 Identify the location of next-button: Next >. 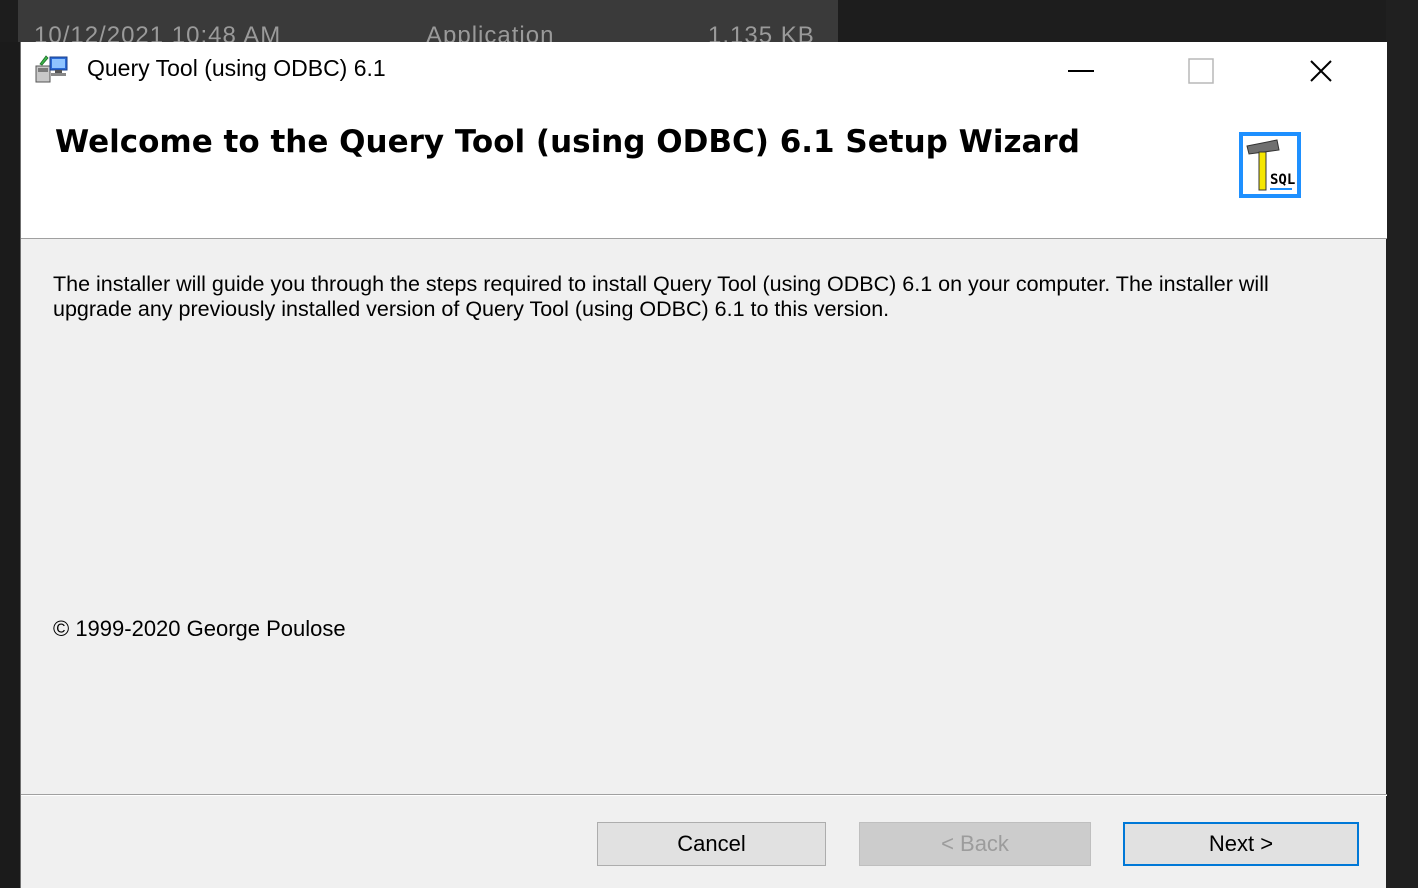
(1241, 844).